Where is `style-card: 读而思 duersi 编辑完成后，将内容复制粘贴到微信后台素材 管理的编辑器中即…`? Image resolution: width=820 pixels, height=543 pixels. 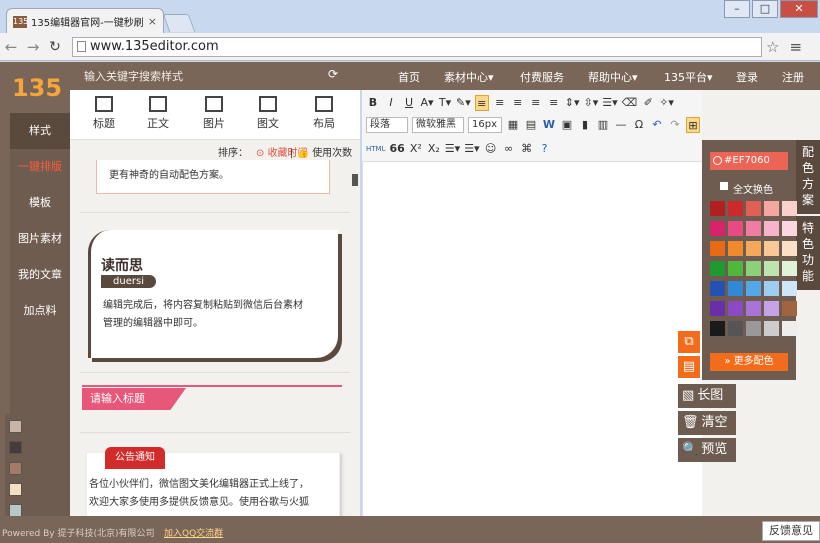 style-card: 读而思 duersi 编辑完成后，将内容复制粘贴到微信后台素材 管理的编辑器中即… is located at coordinates (213, 294).